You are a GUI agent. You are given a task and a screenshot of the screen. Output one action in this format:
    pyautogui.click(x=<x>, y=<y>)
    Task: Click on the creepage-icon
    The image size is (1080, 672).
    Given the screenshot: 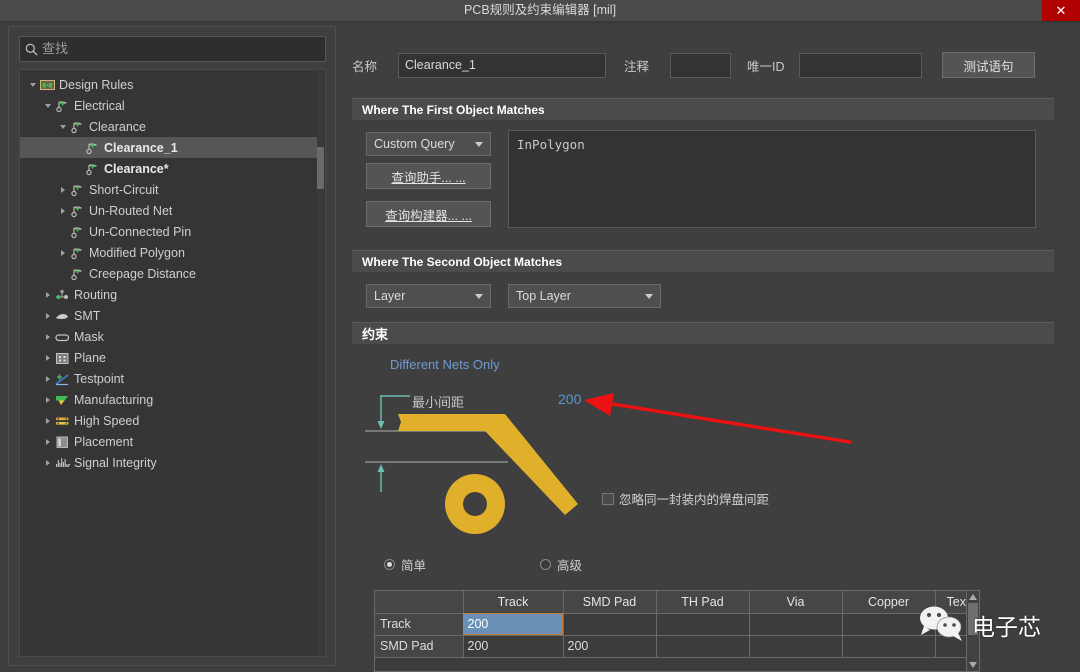 What is the action you would take?
    pyautogui.click(x=77, y=274)
    